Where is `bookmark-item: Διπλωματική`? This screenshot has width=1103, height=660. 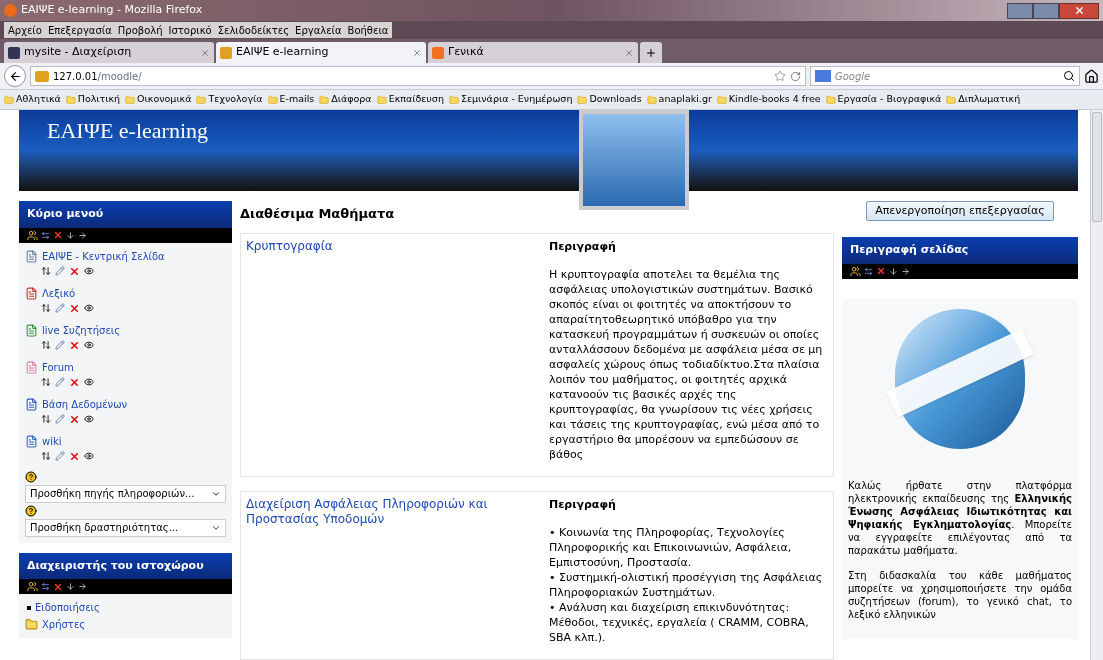 bookmark-item: Διπλωματική is located at coordinates (989, 99).